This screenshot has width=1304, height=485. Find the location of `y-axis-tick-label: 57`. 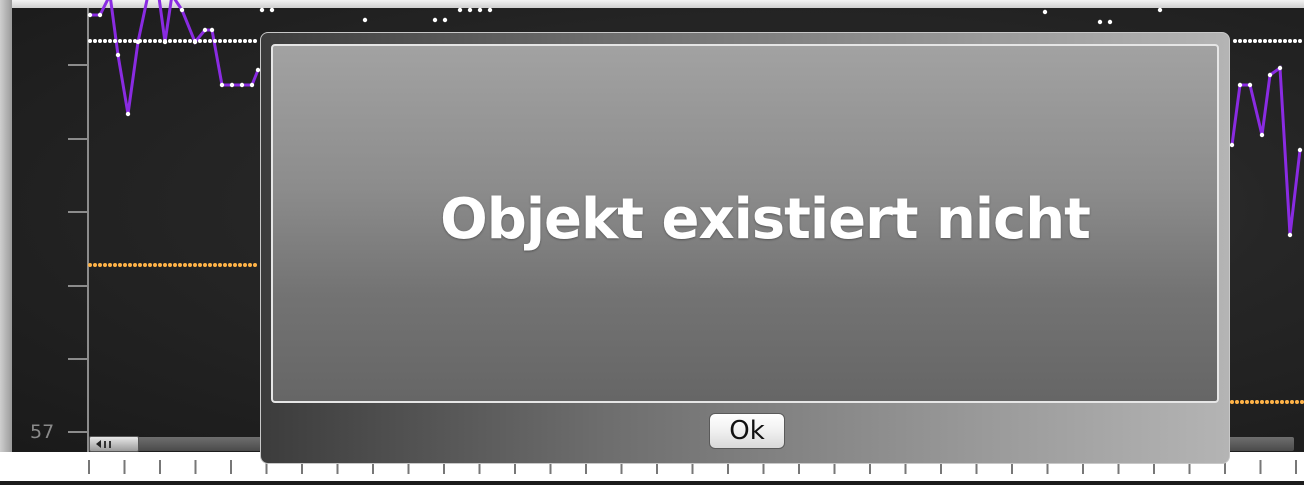

y-axis-tick-label: 57 is located at coordinates (42, 432).